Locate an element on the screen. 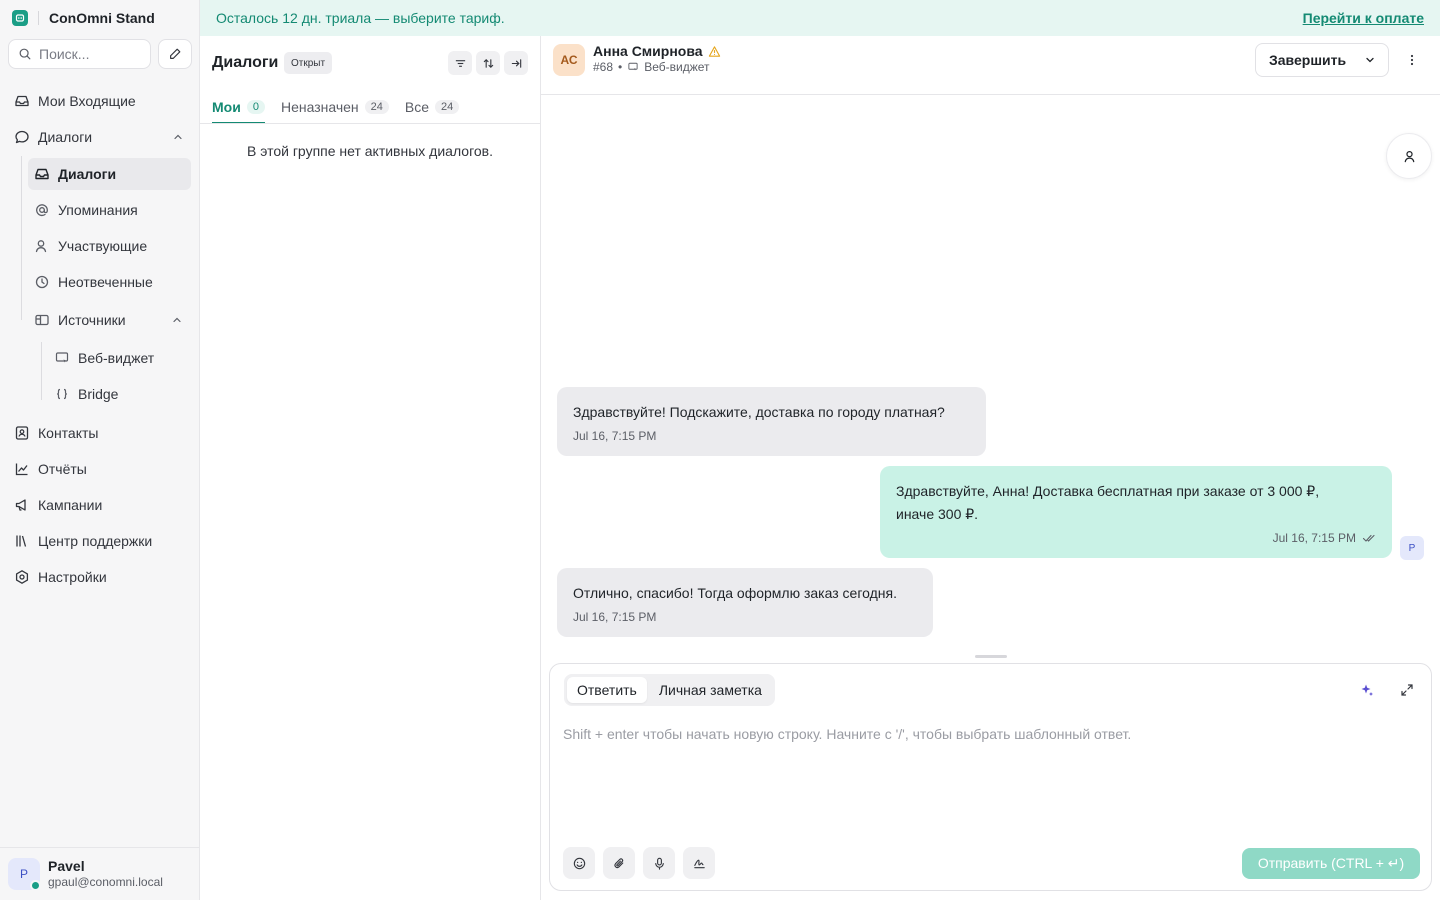  sidebar-item-label: Неотвеченные is located at coordinates (105, 282).